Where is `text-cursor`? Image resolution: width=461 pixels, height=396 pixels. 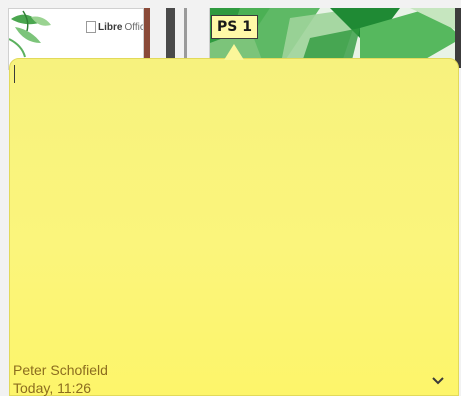 text-cursor is located at coordinates (14, 74).